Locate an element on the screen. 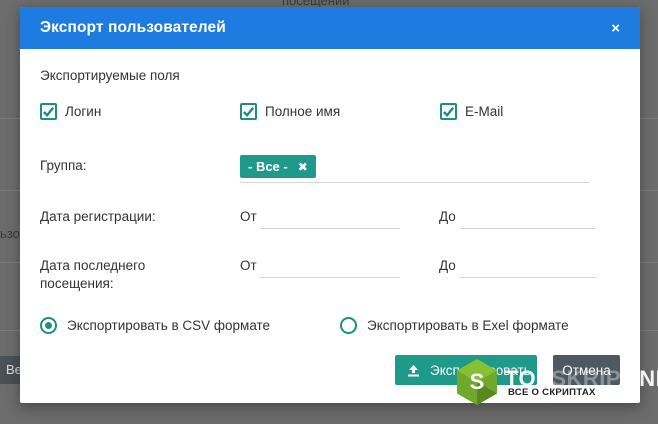 This screenshot has height=424, width=658. watermark-logo-icon: S is located at coordinates (477, 382).